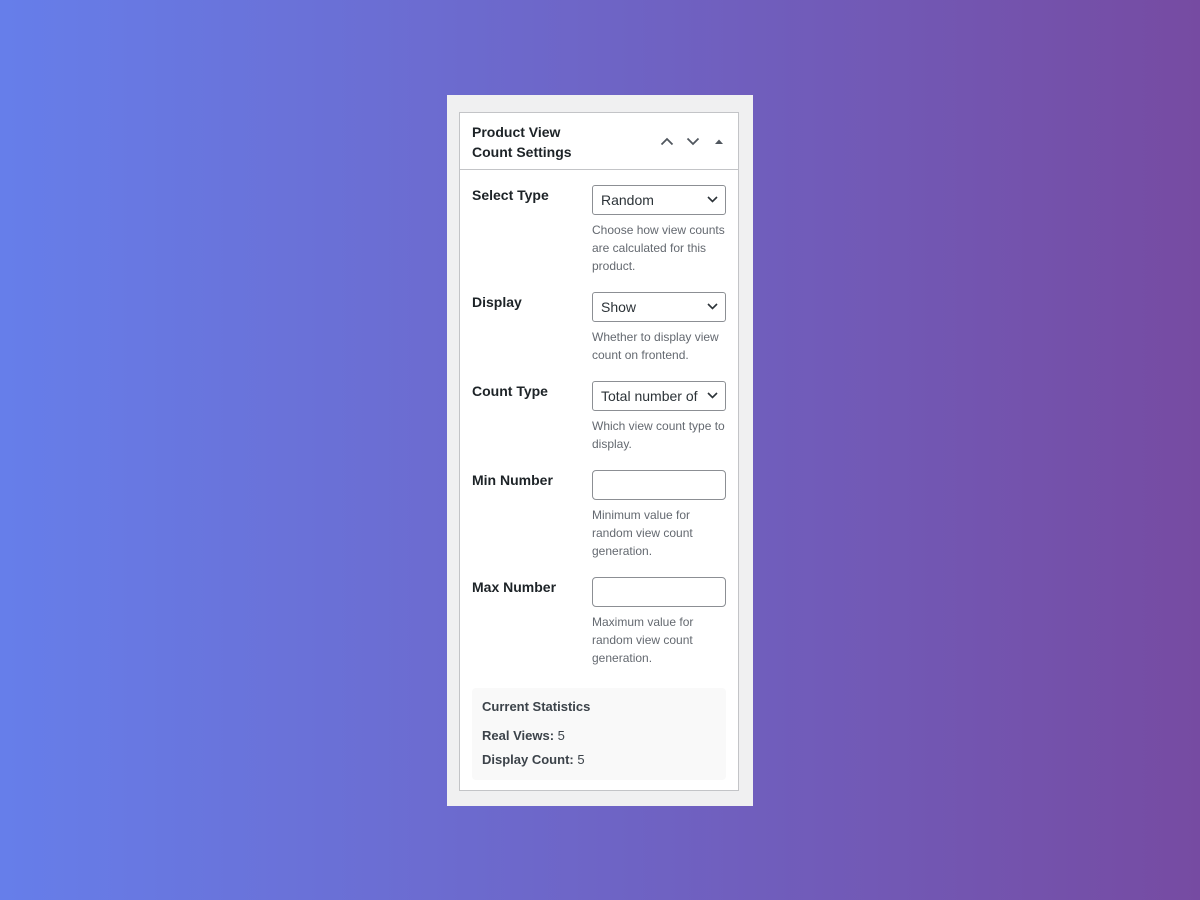 Image resolution: width=1200 pixels, height=900 pixels. I want to click on chevron-up-icon, so click(667, 141).